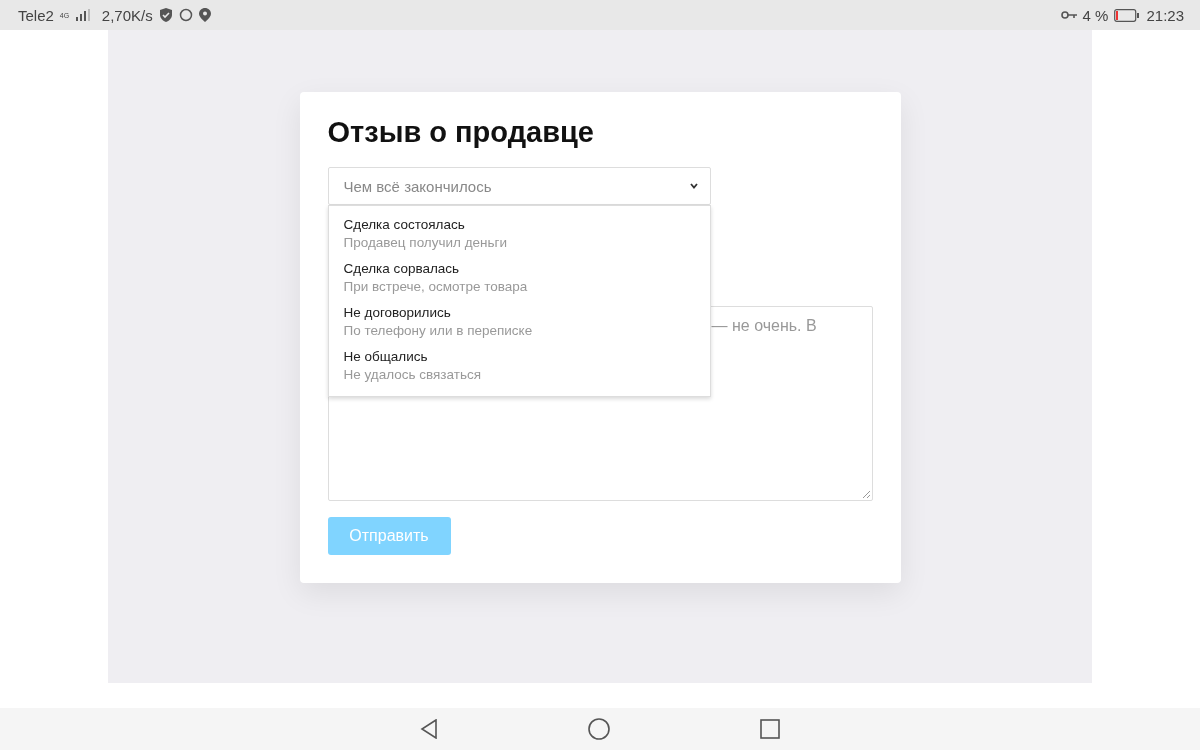  I want to click on option-hint: Не удалось связаться, so click(413, 374).